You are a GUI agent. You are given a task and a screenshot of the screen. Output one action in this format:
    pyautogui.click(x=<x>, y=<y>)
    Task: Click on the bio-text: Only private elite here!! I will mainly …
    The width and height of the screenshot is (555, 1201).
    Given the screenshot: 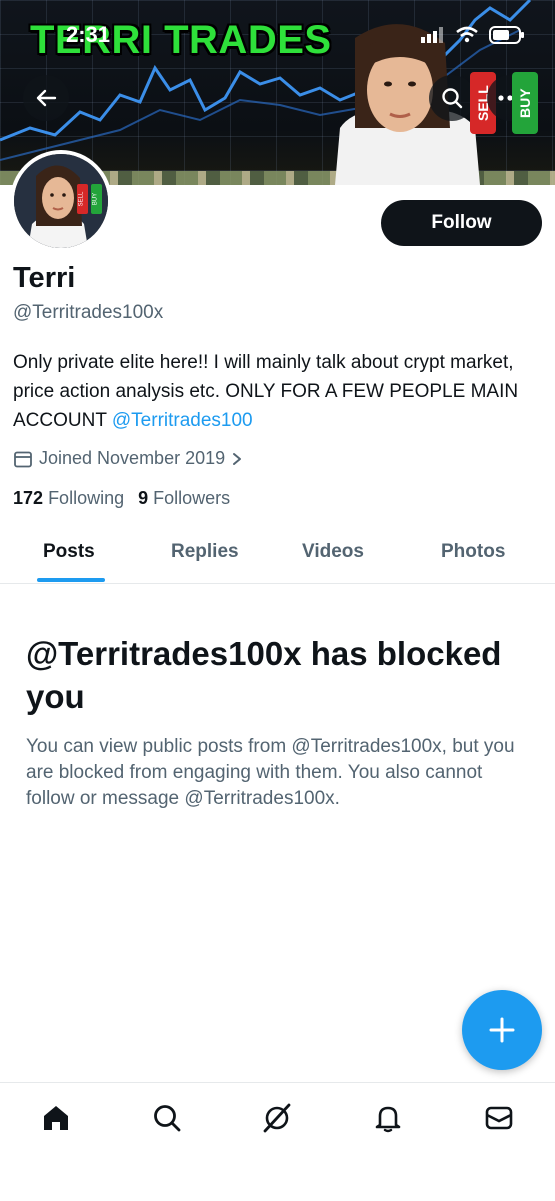 What is the action you would take?
    pyautogui.click(x=266, y=391)
    